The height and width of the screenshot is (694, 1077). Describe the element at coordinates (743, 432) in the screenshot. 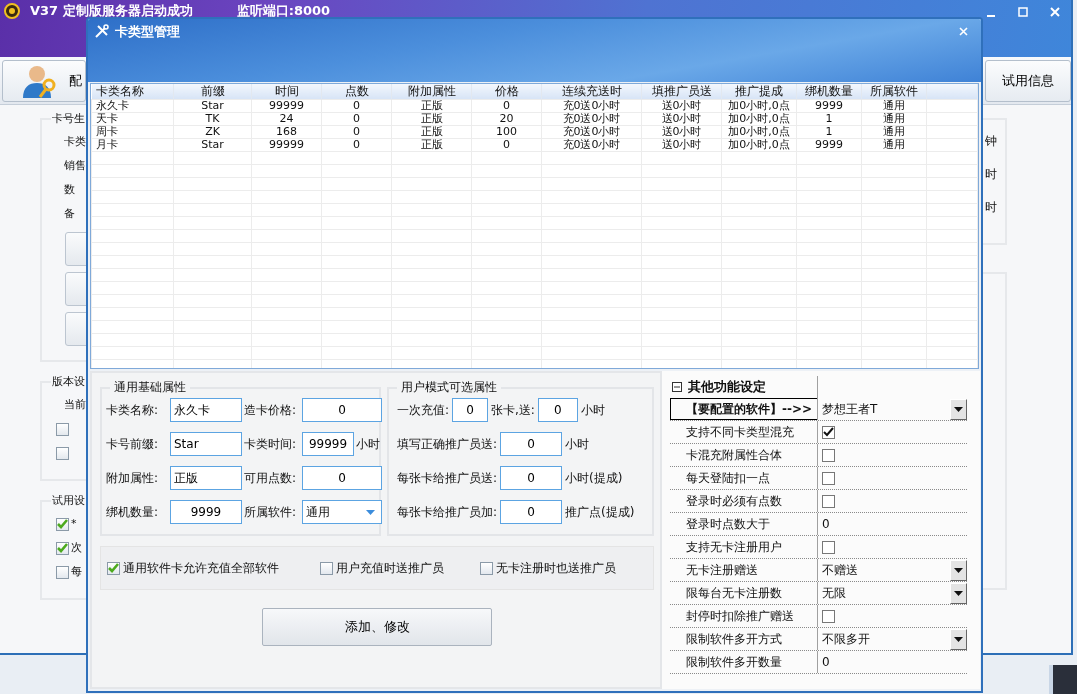

I see `property-name: 支持不同卡类型混充` at that location.